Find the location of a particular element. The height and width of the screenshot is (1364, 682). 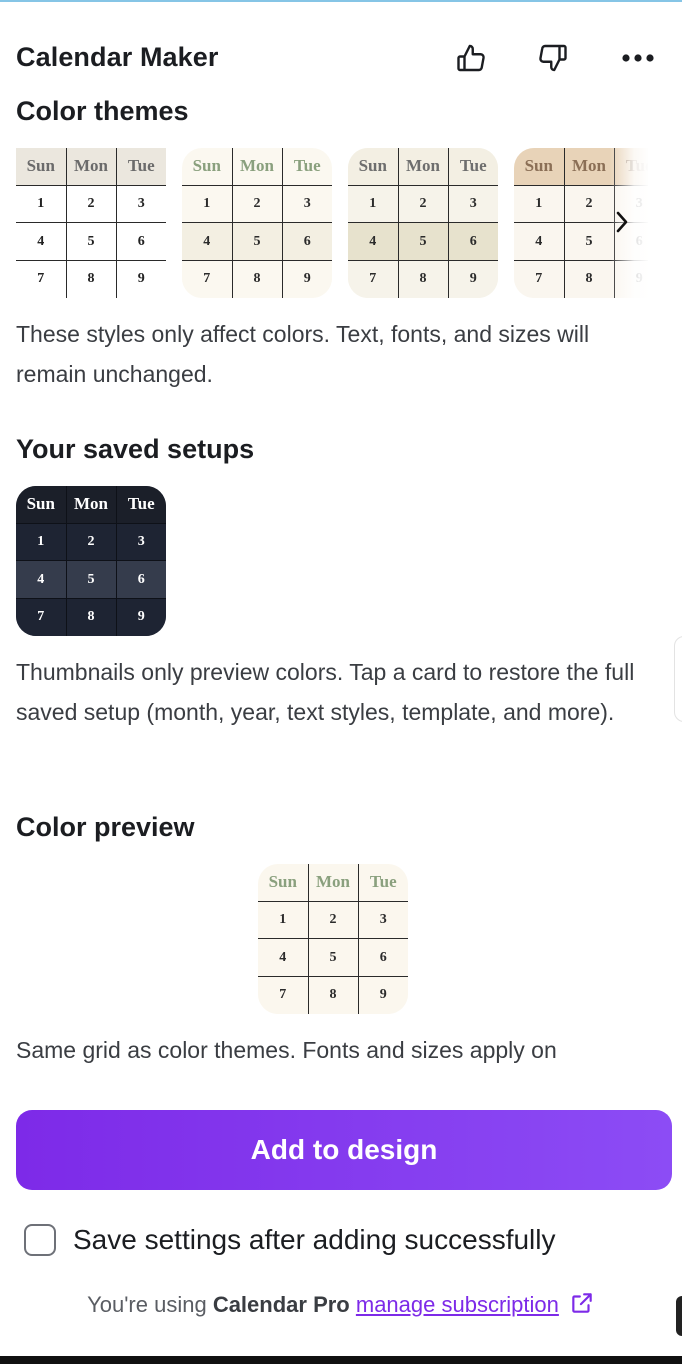

manage-subscription-link: manage subscription is located at coordinates (457, 1304).